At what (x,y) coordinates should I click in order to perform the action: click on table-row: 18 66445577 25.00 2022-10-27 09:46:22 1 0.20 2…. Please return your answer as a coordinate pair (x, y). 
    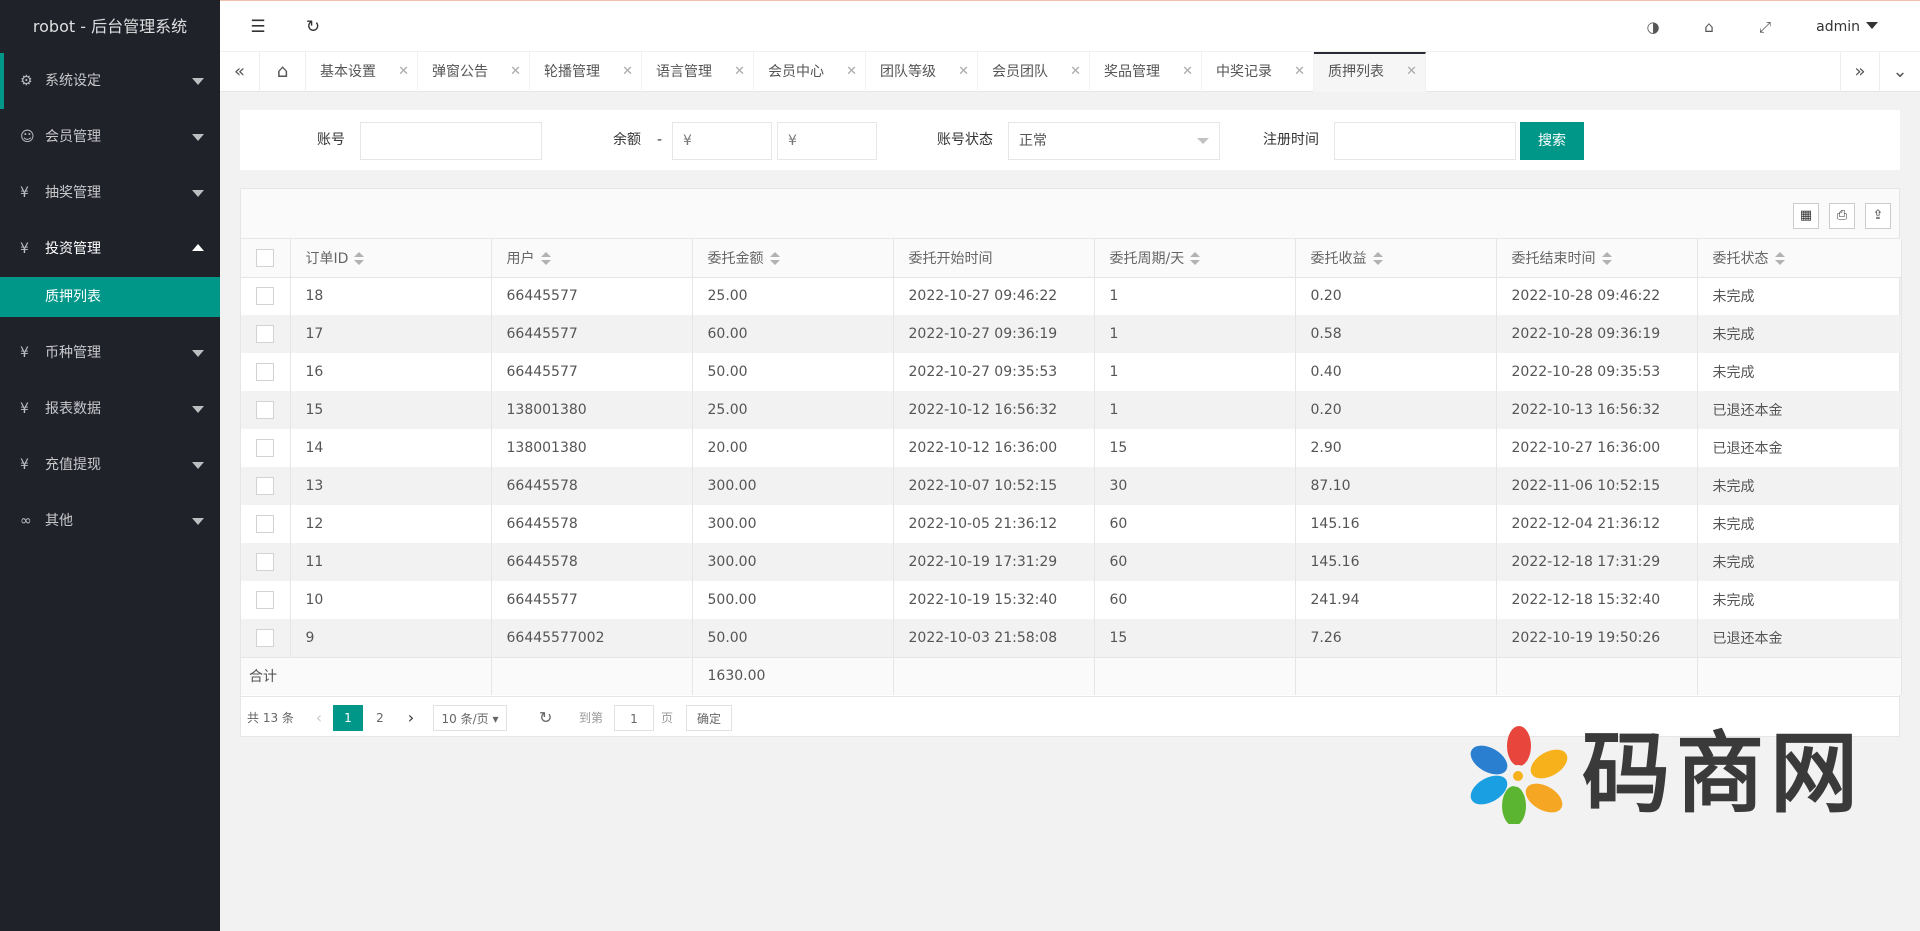
    Looking at the image, I should click on (1071, 296).